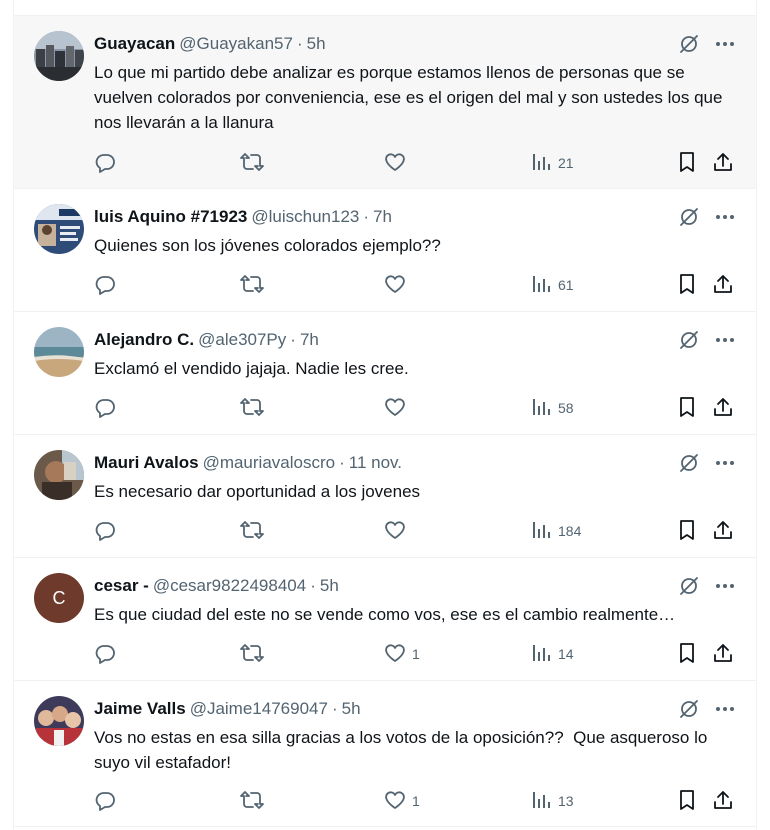 This screenshot has height=830, width=770. Describe the element at coordinates (425, 531) in the screenshot. I see `tweet-actions: 184` at that location.